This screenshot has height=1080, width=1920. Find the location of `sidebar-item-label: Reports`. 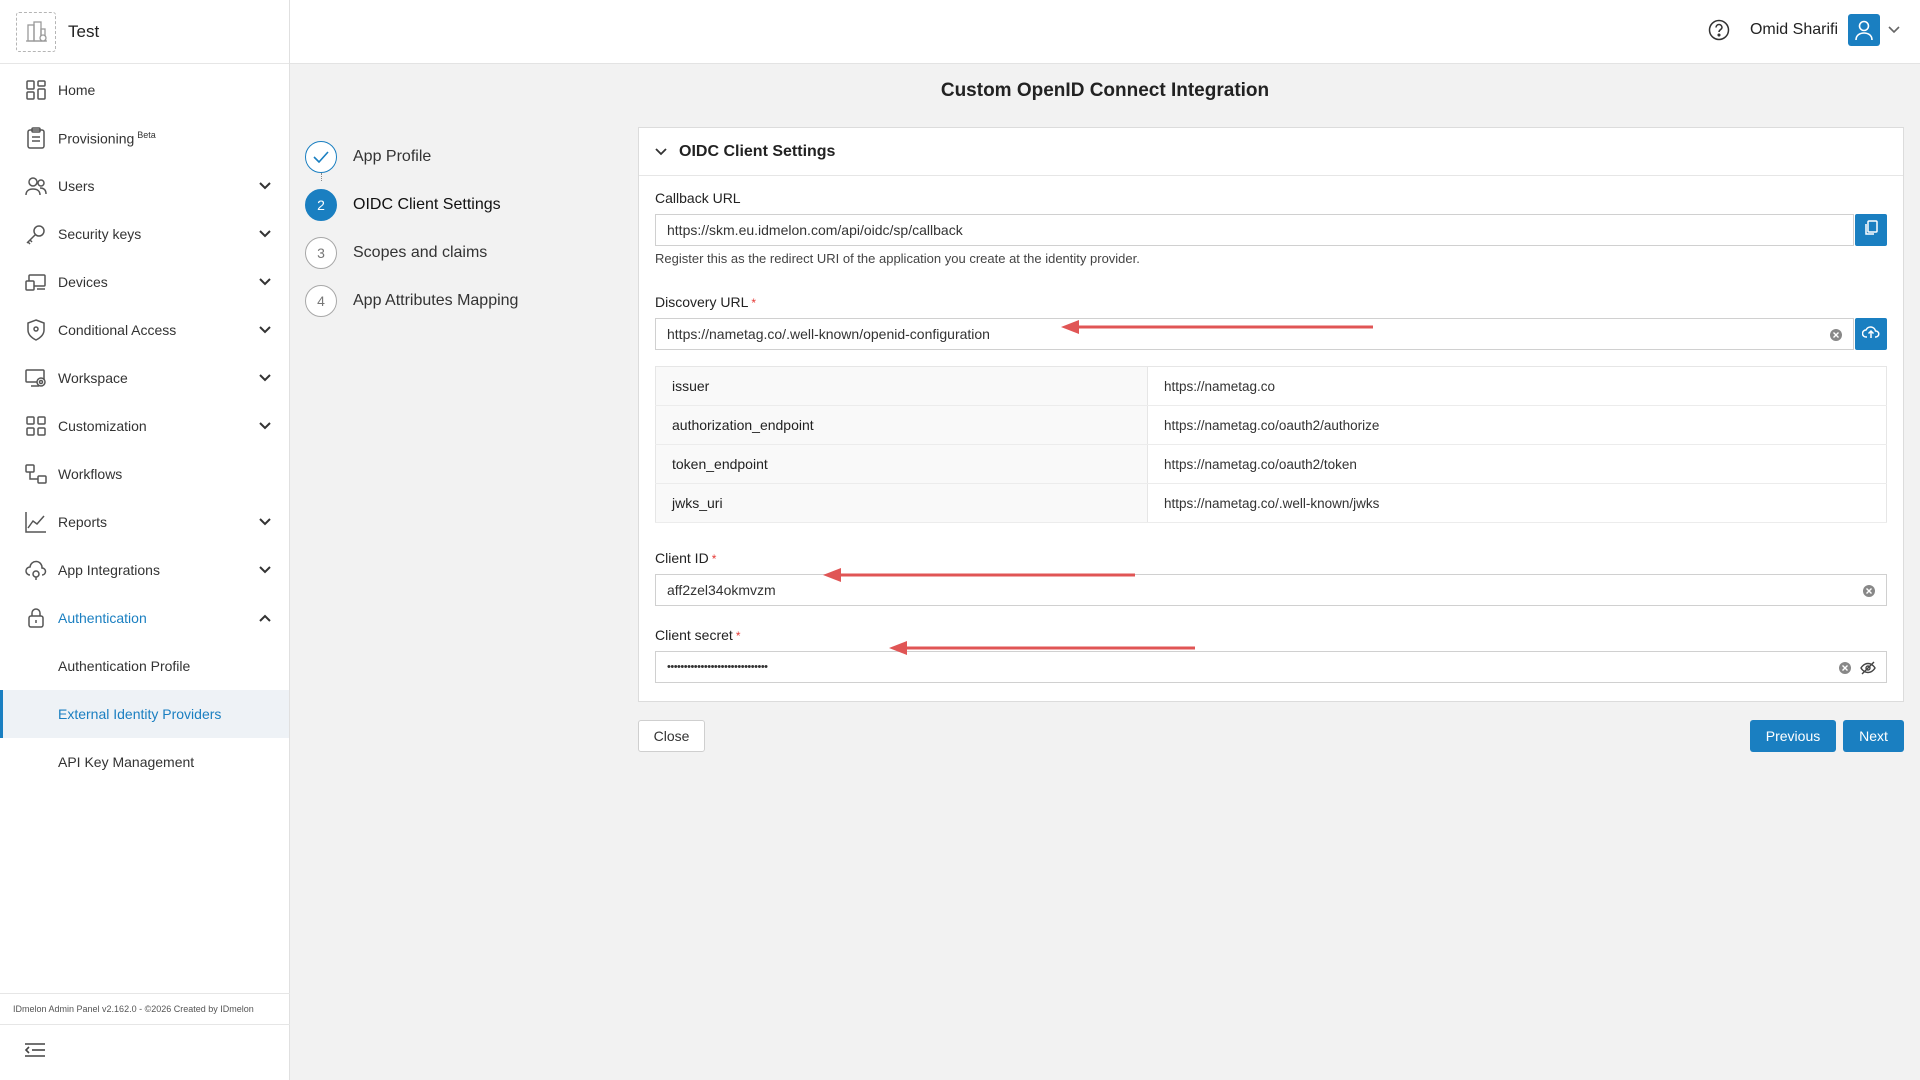

sidebar-item-label: Reports is located at coordinates (83, 522).